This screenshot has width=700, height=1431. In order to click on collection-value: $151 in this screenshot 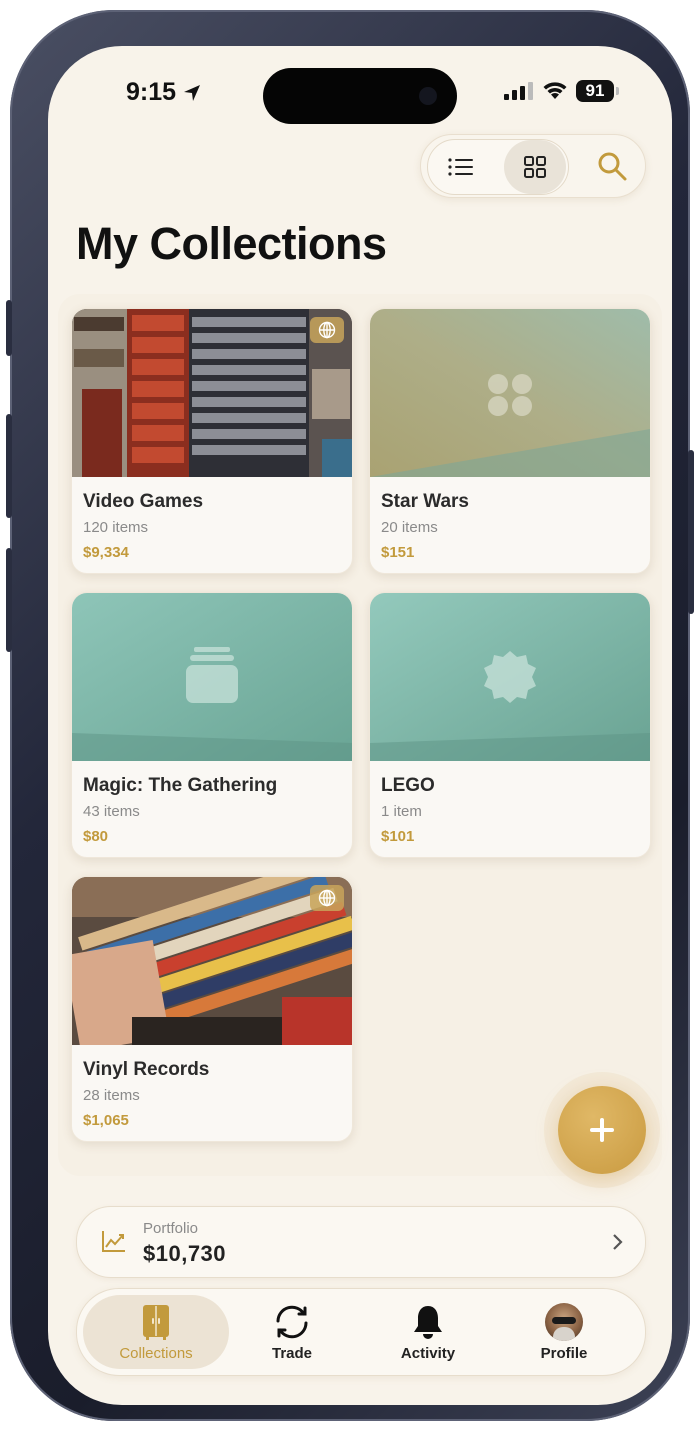, I will do `click(398, 552)`.